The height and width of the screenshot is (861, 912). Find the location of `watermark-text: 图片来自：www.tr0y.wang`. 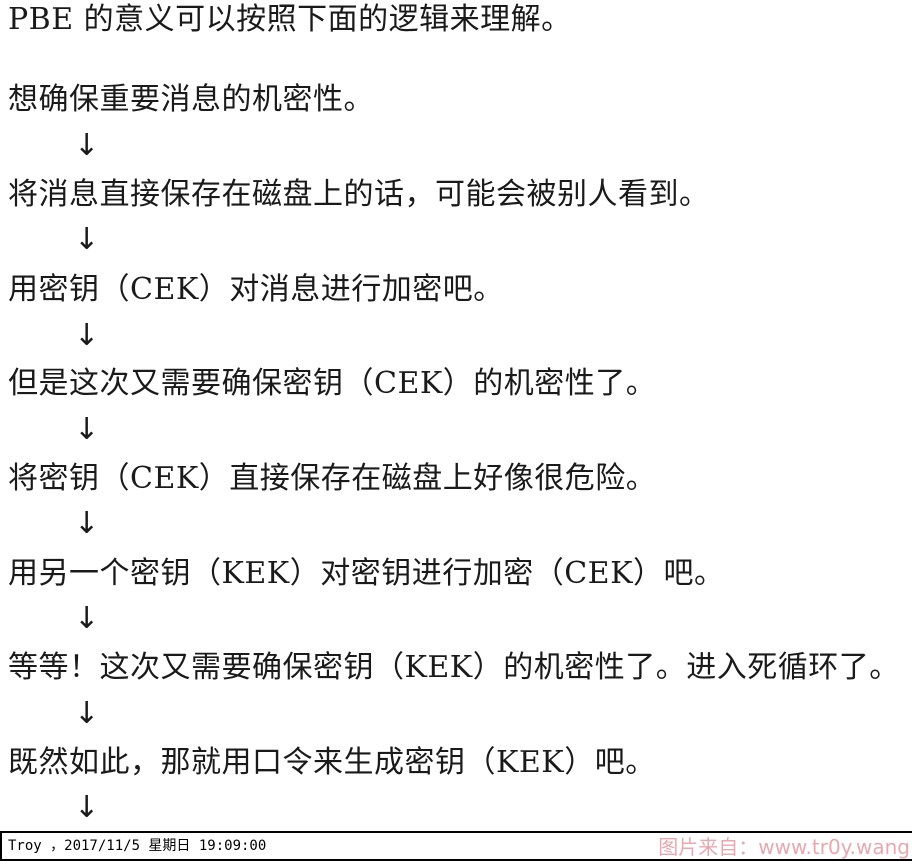

watermark-text: 图片来自：www.tr0y.wang is located at coordinates (784, 847).